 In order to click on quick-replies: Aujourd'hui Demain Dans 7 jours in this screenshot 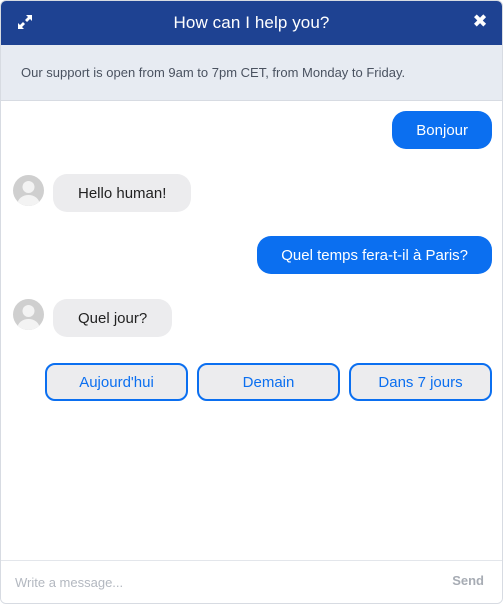, I will do `click(268, 382)`.